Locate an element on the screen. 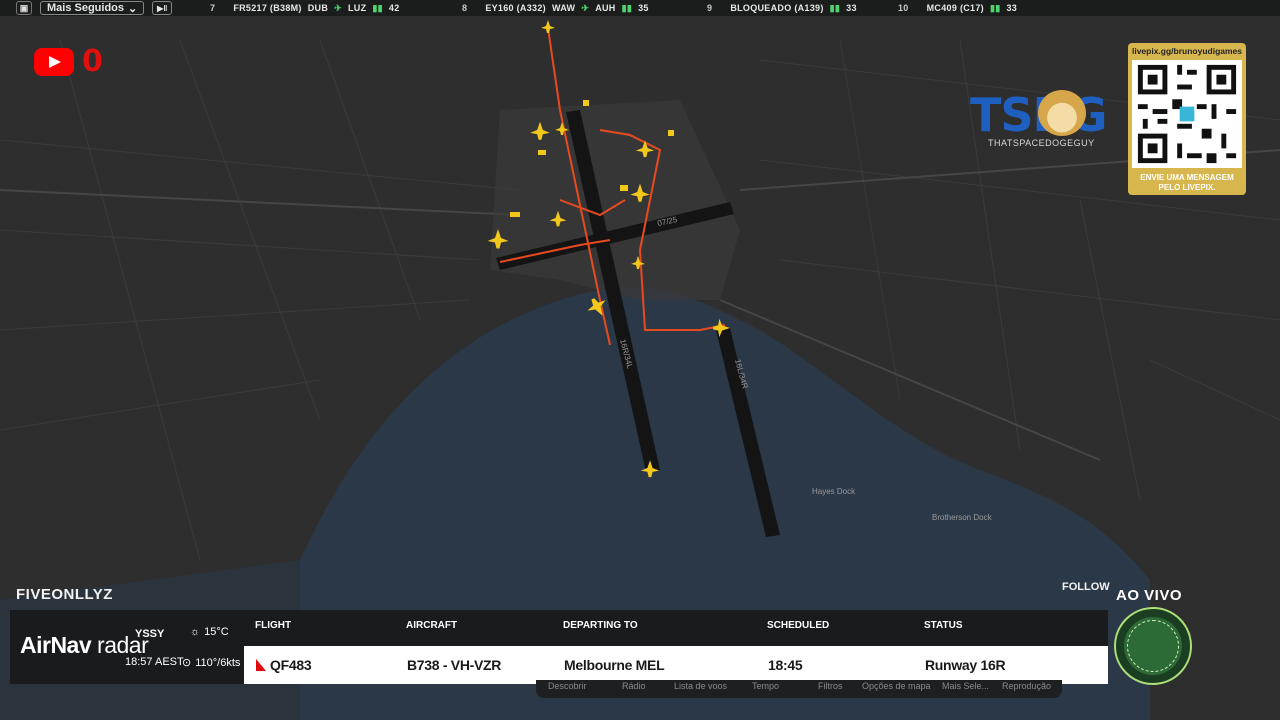 This screenshot has width=1280, height=720. channel-badge is located at coordinates (1153, 646).